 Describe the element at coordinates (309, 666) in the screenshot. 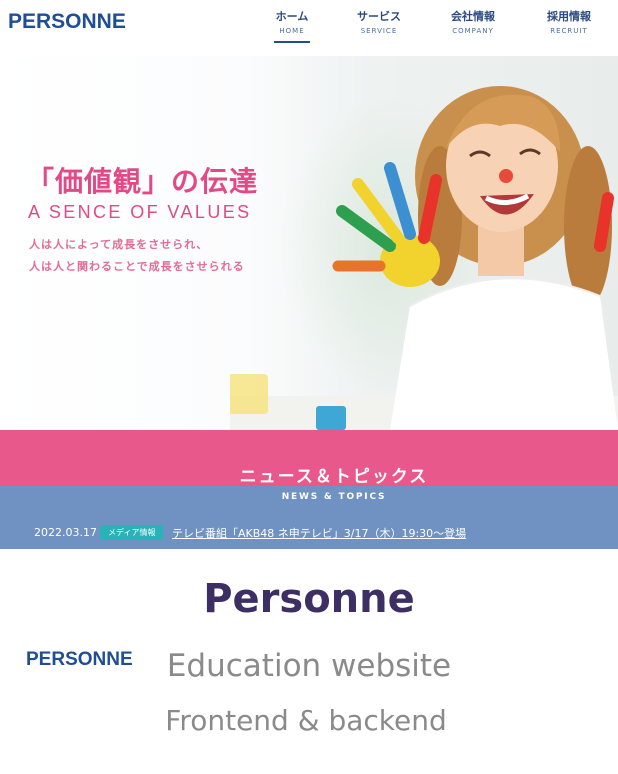

I see `project-description: Education website` at that location.